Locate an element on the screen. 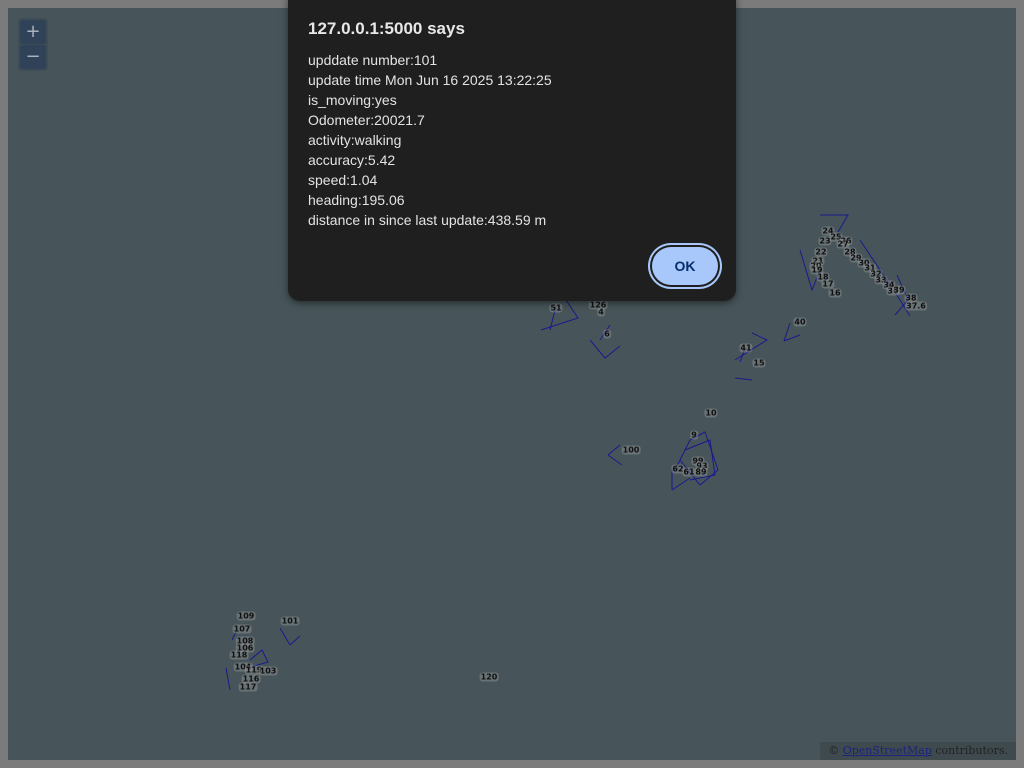  marker-label: 22 is located at coordinates (821, 252).